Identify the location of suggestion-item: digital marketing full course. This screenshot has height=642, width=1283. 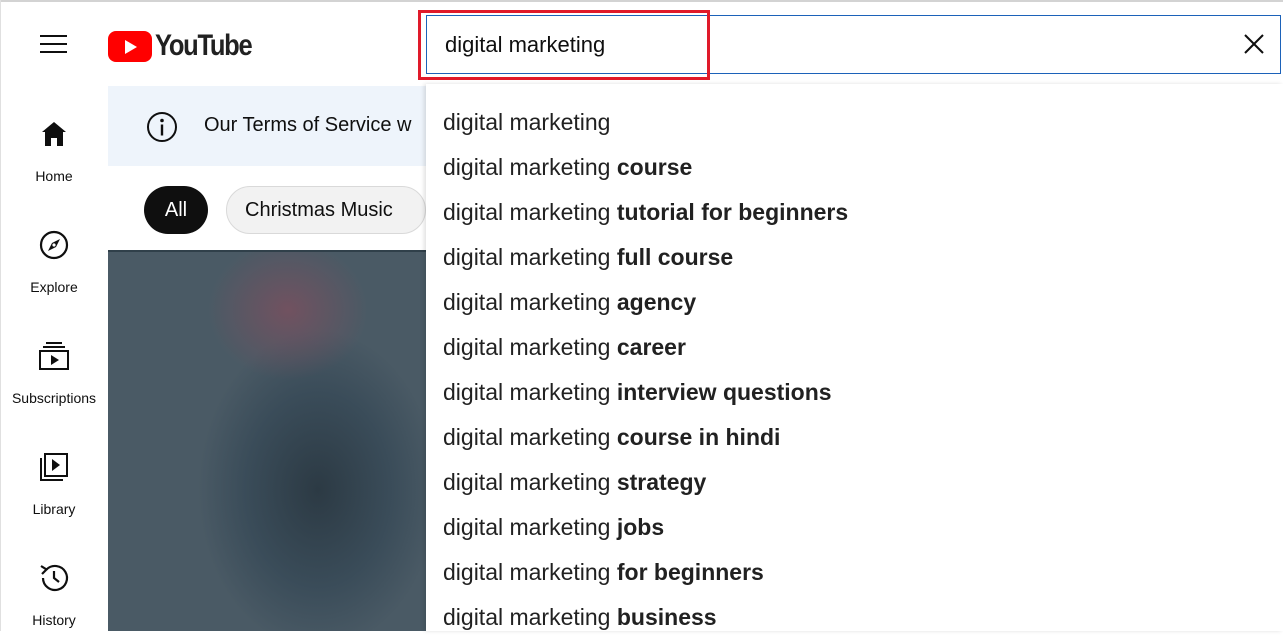
(588, 257).